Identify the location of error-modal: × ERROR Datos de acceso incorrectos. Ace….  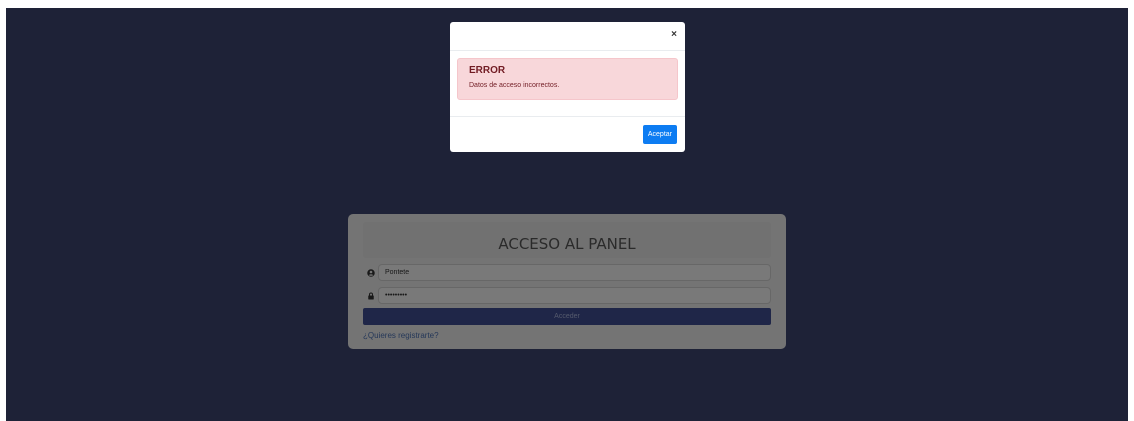
(567, 87).